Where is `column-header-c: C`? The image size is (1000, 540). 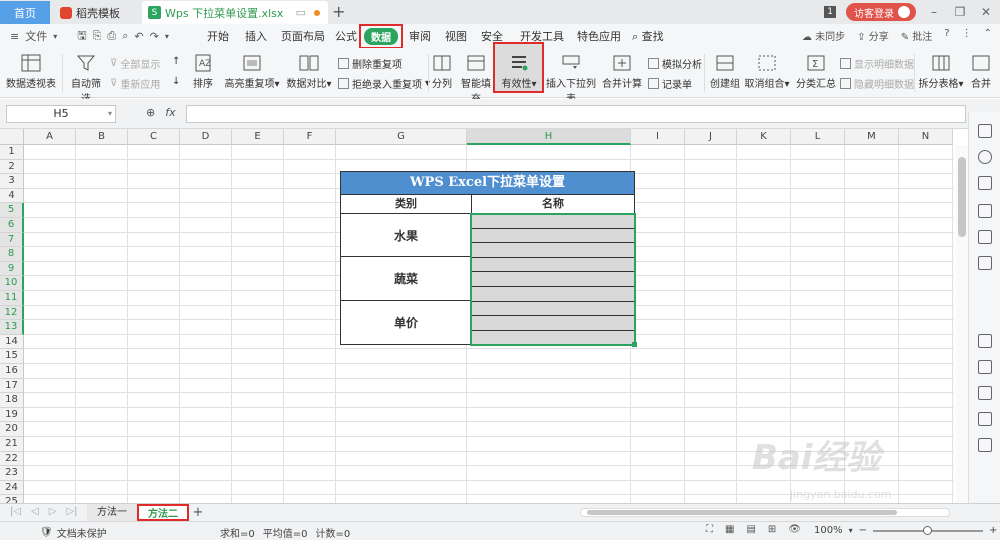
column-header-c: C is located at coordinates (154, 137).